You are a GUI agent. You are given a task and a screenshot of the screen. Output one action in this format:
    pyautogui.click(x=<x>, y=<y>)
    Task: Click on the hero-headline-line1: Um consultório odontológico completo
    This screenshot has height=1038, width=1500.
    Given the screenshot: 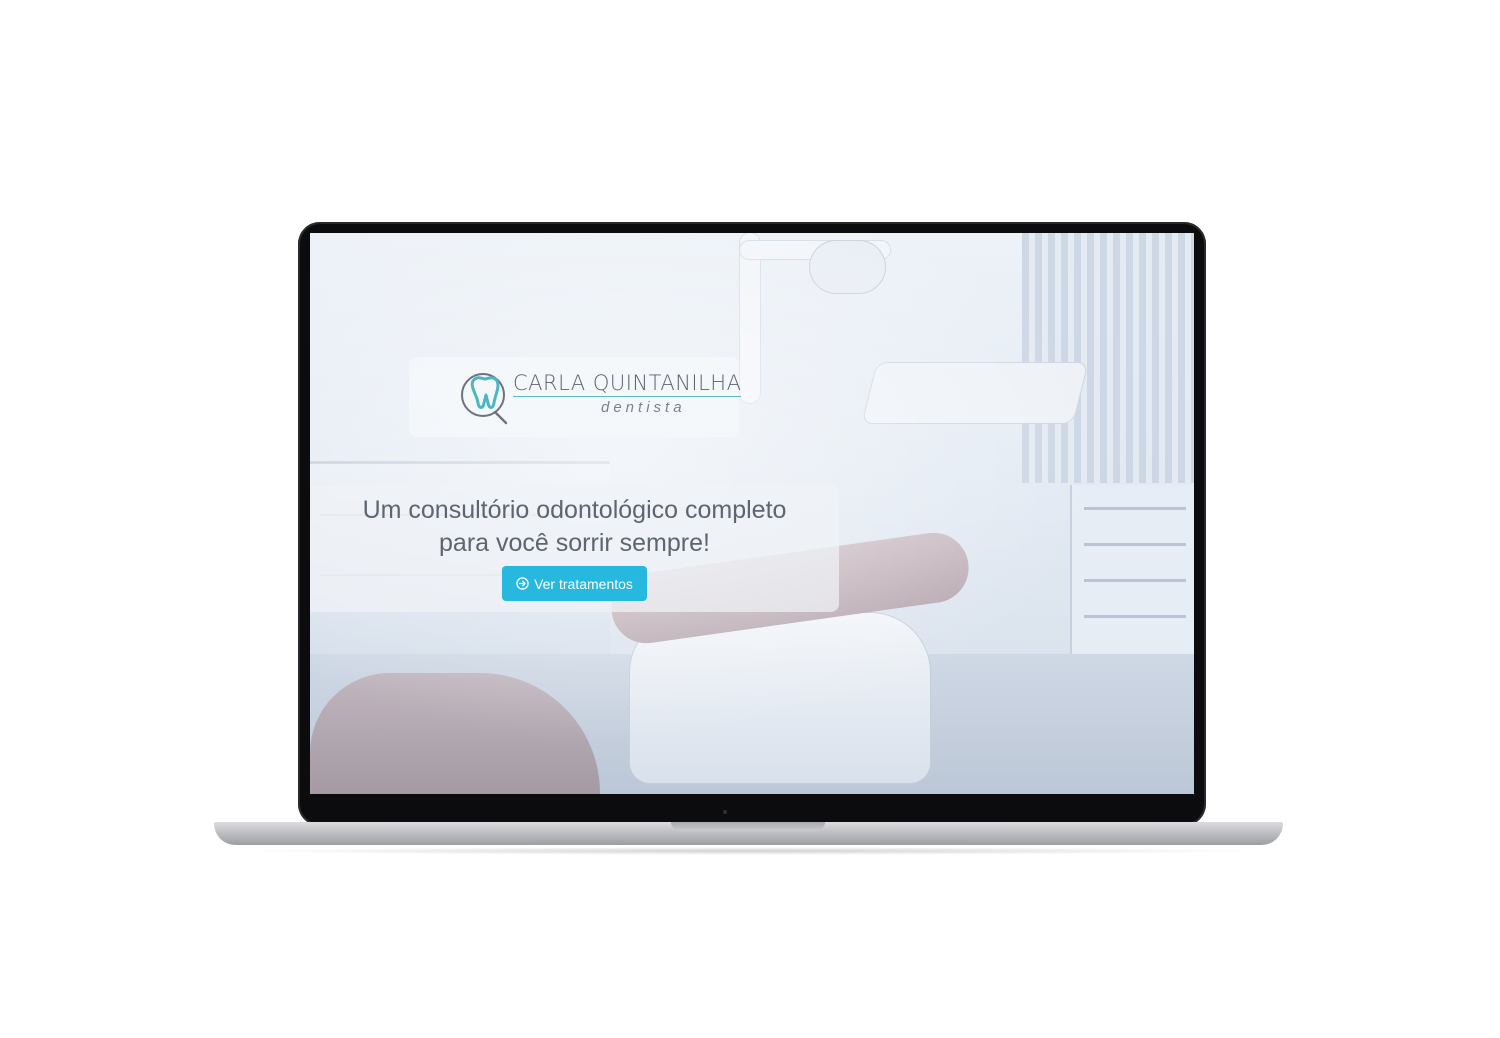 What is the action you would take?
    pyautogui.click(x=574, y=510)
    